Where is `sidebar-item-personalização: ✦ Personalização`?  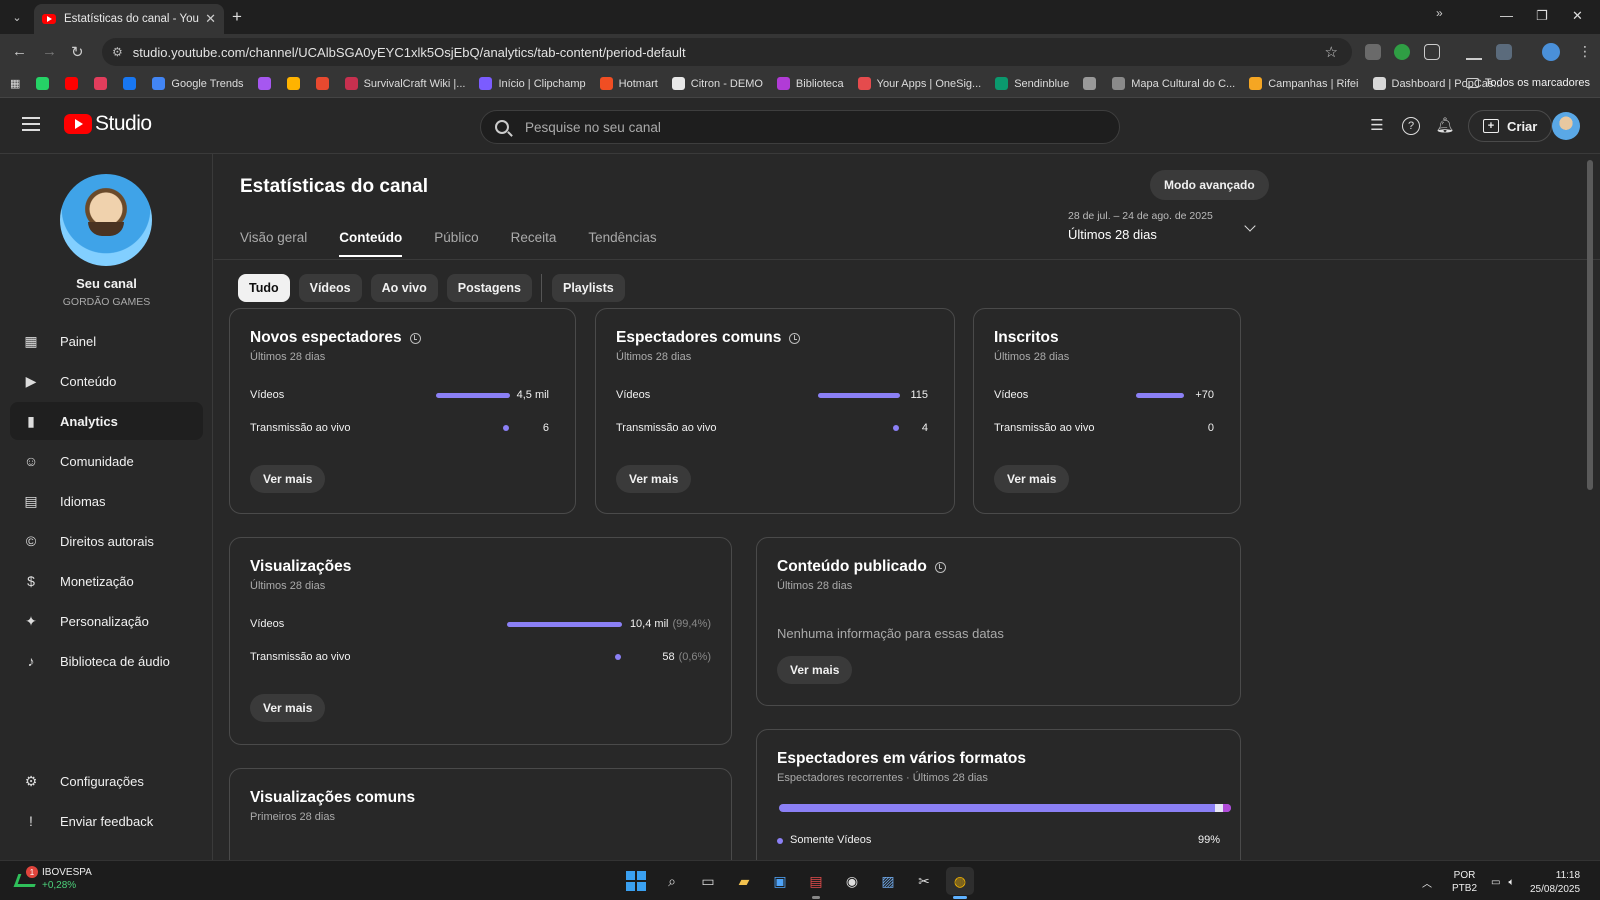
sidebar-item-personalização: ✦ Personalização is located at coordinates (106, 621).